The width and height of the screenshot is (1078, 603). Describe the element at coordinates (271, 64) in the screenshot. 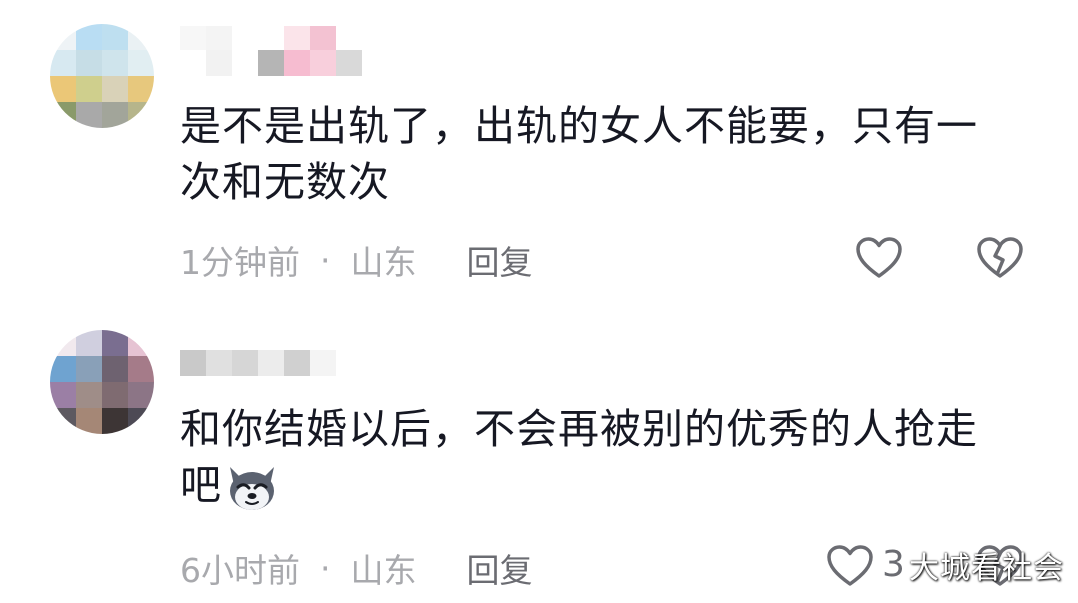

I see `username-blurred-row2` at that location.